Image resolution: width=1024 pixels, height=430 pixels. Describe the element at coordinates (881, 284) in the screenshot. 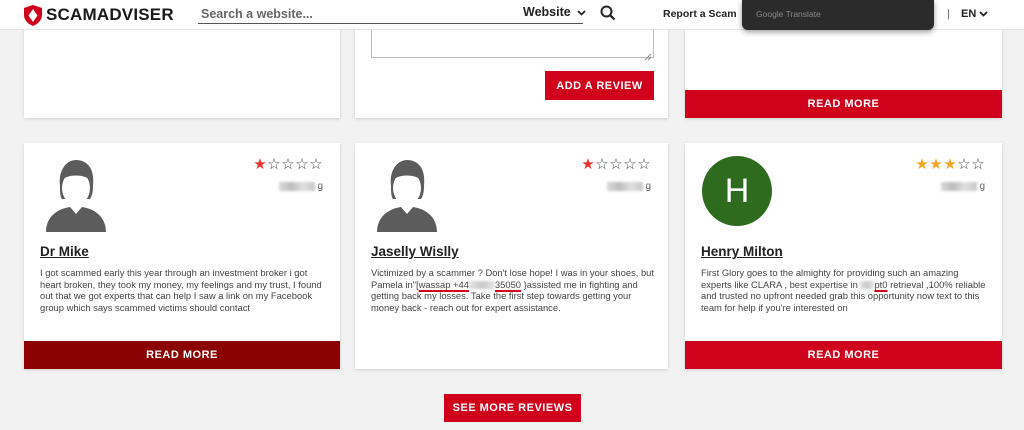

I see `highlight-suffix: pt0` at that location.